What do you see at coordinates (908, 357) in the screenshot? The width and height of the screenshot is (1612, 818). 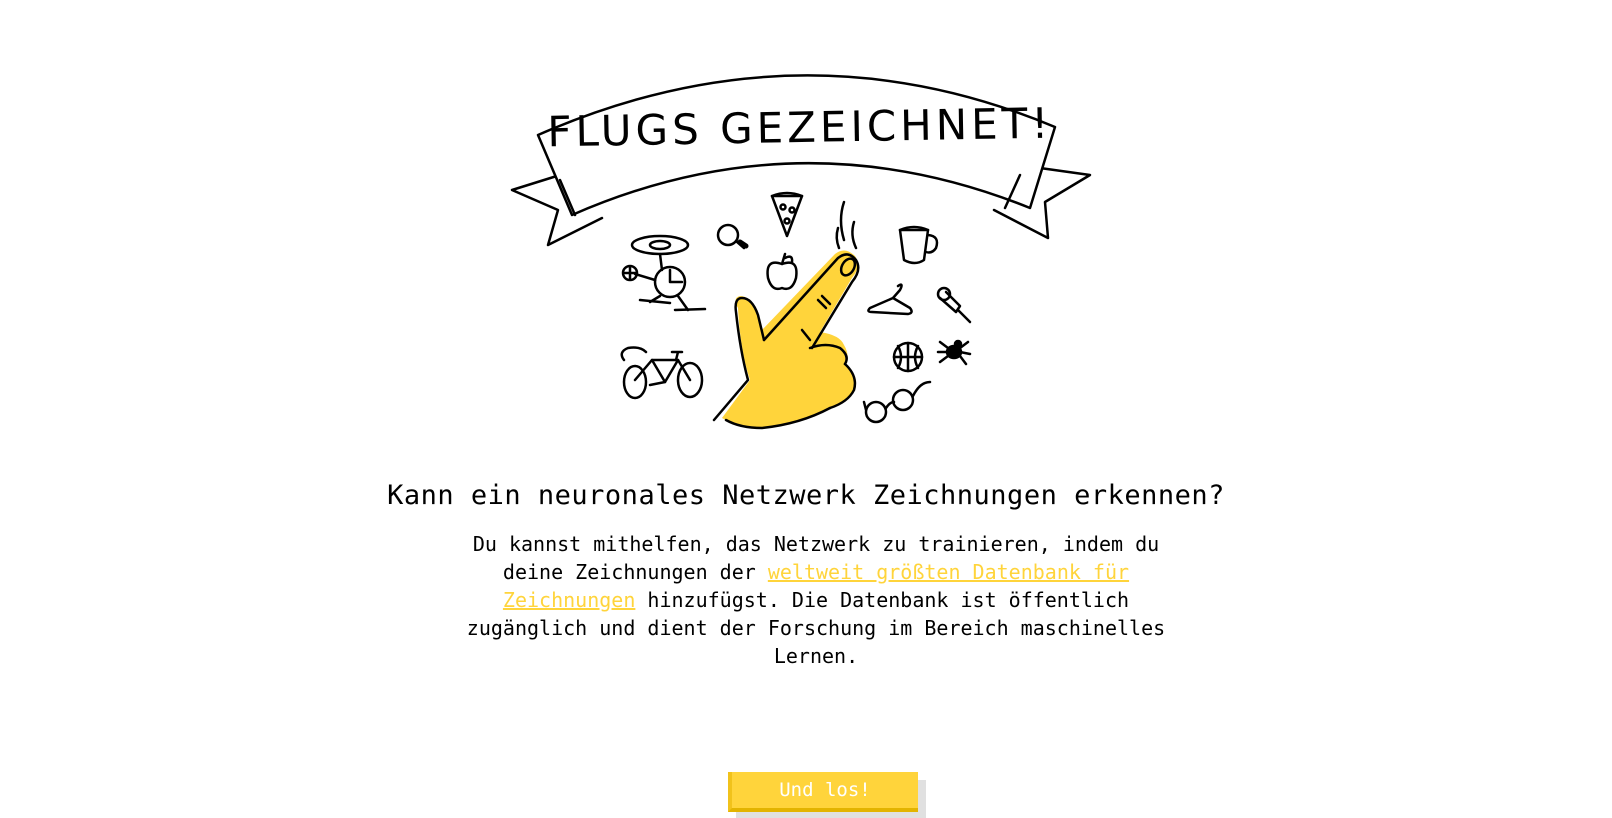 I see `basketball-icon` at bounding box center [908, 357].